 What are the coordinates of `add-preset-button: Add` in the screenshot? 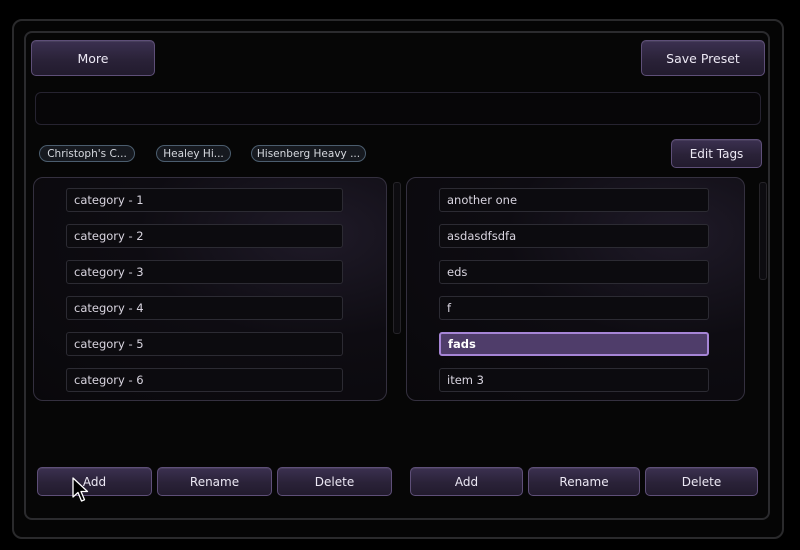 It's located at (466, 481).